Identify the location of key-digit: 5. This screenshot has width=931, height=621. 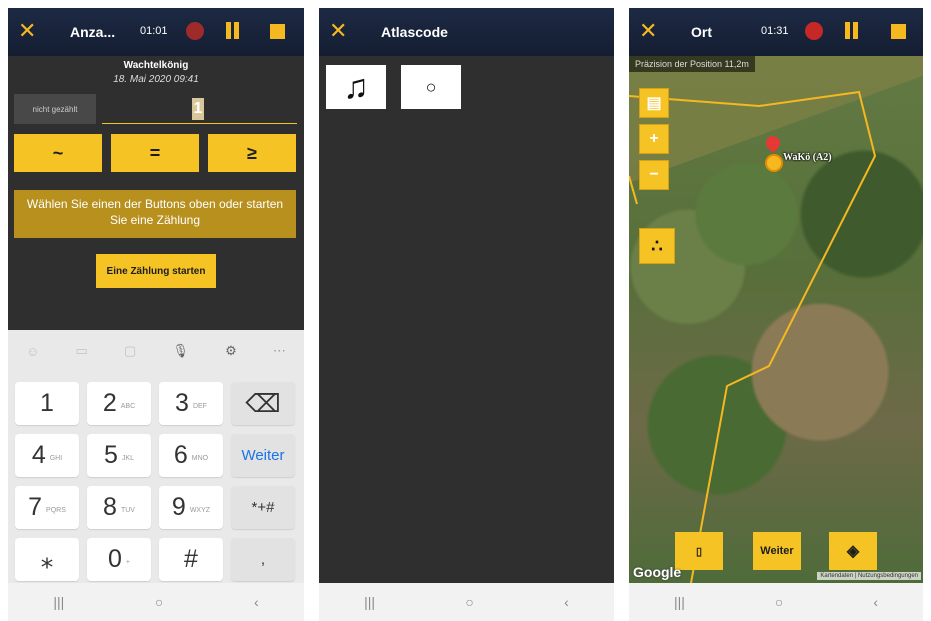
(111, 455).